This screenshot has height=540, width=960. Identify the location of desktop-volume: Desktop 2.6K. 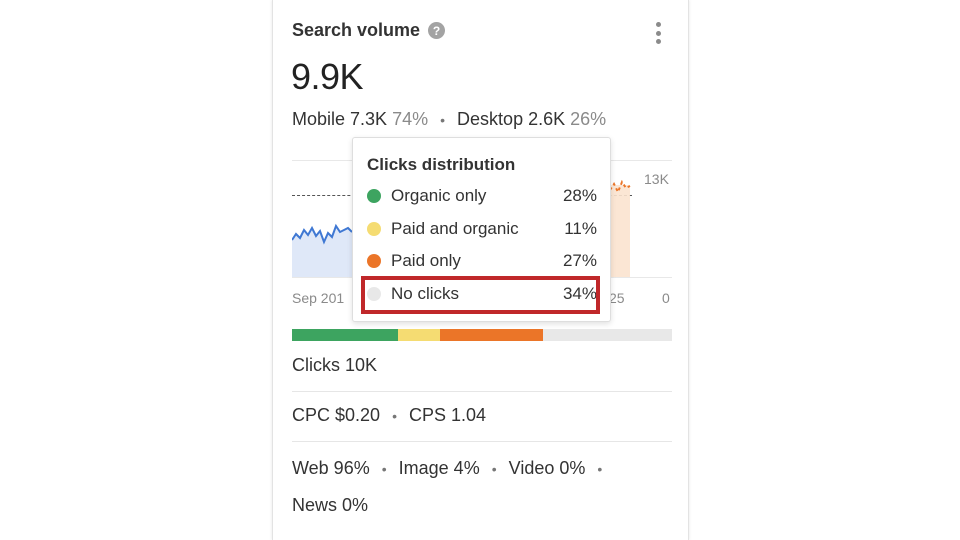
(511, 119).